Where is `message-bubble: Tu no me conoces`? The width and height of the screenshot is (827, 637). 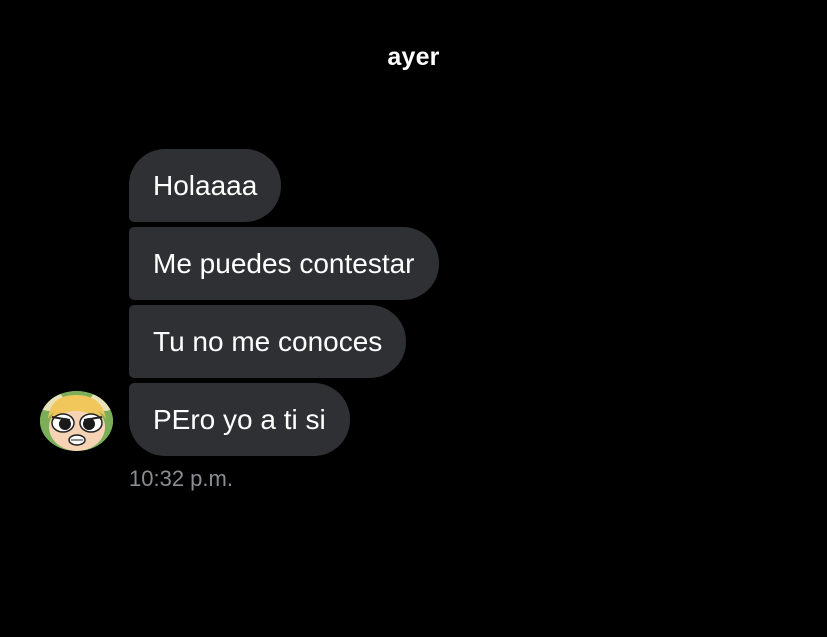 message-bubble: Tu no me conoces is located at coordinates (268, 341).